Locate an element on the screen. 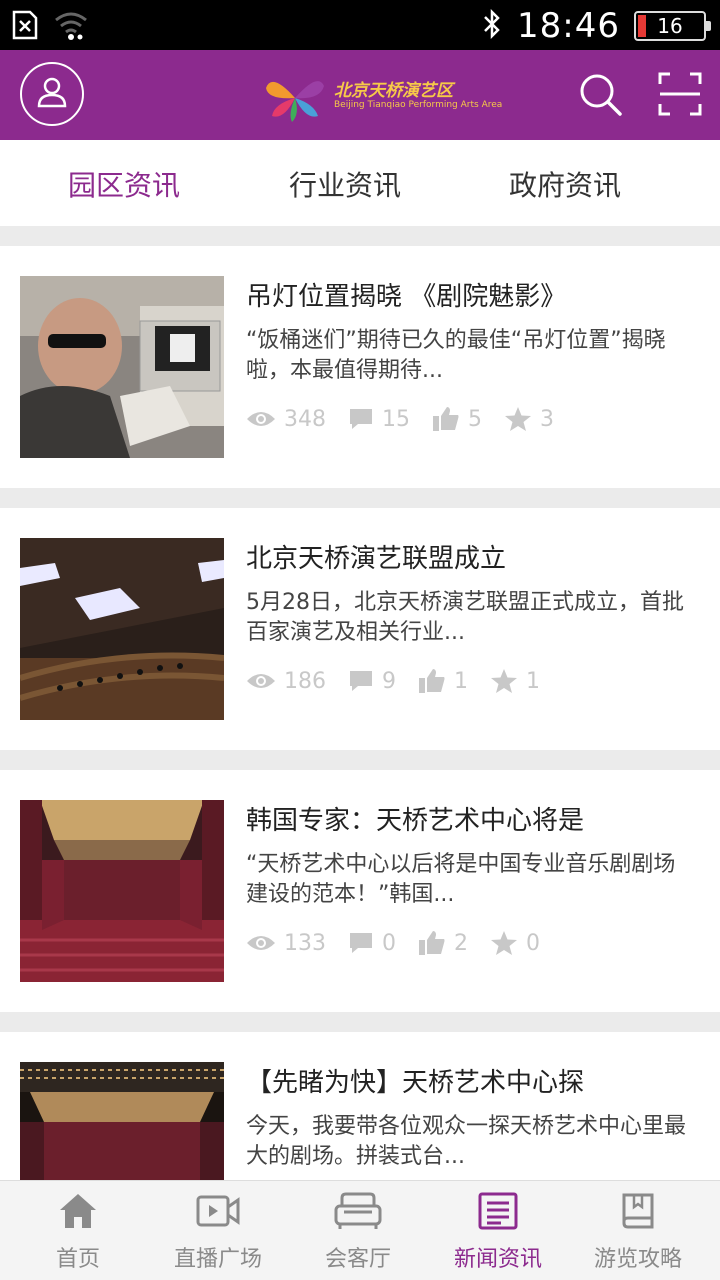  search-button is located at coordinates (601, 95).